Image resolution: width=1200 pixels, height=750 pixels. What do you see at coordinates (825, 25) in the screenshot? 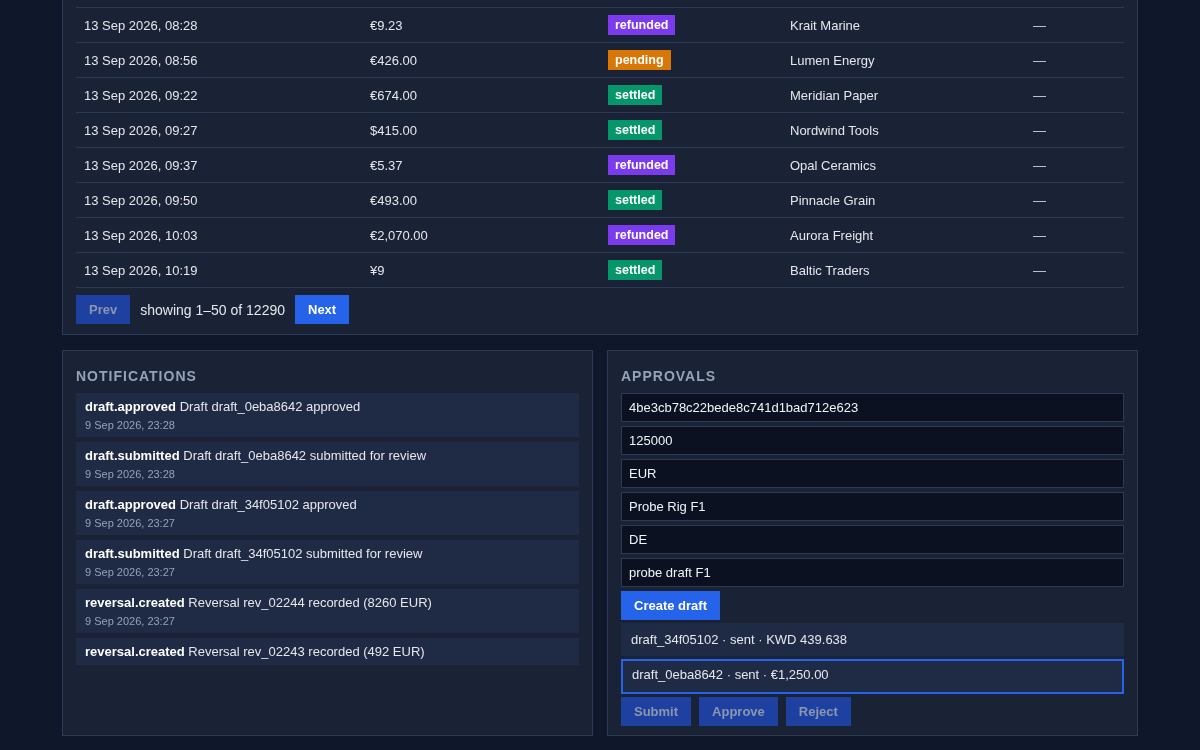
I see `table-cell-text: Krait Marine` at bounding box center [825, 25].